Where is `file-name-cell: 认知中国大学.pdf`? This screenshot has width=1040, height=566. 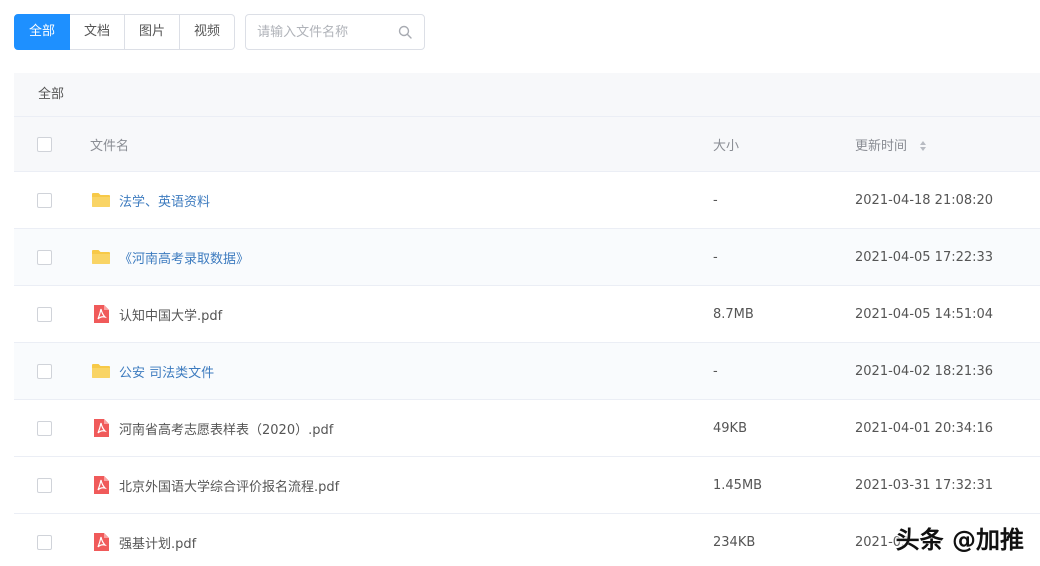 file-name-cell: 认知中国大学.pdf is located at coordinates (382, 314).